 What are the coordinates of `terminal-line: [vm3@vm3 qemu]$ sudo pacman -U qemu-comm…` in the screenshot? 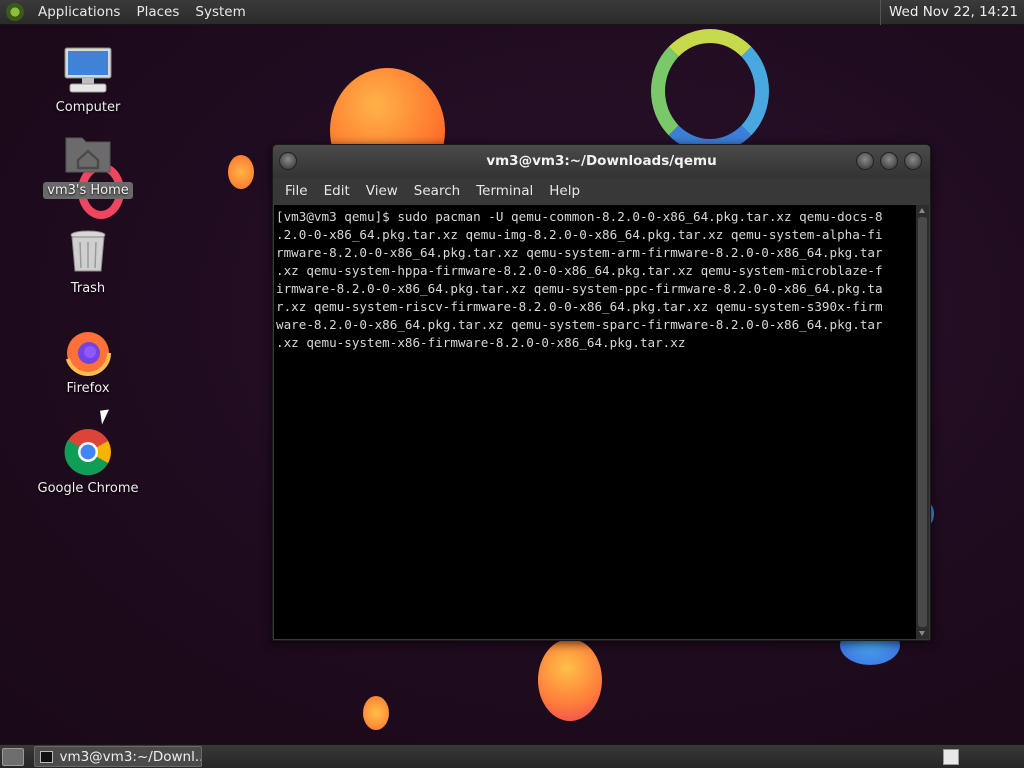 It's located at (579, 216).